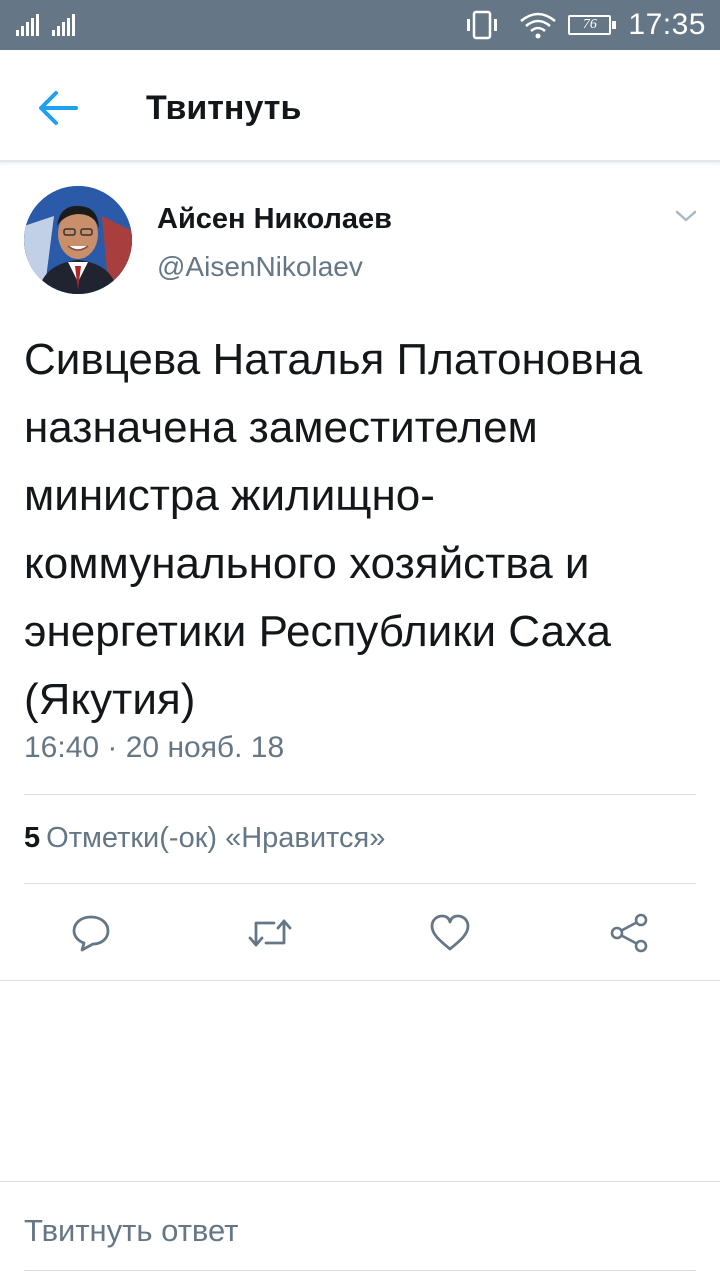 This screenshot has height=1280, width=720. I want to click on reply-icon, so click(91, 933).